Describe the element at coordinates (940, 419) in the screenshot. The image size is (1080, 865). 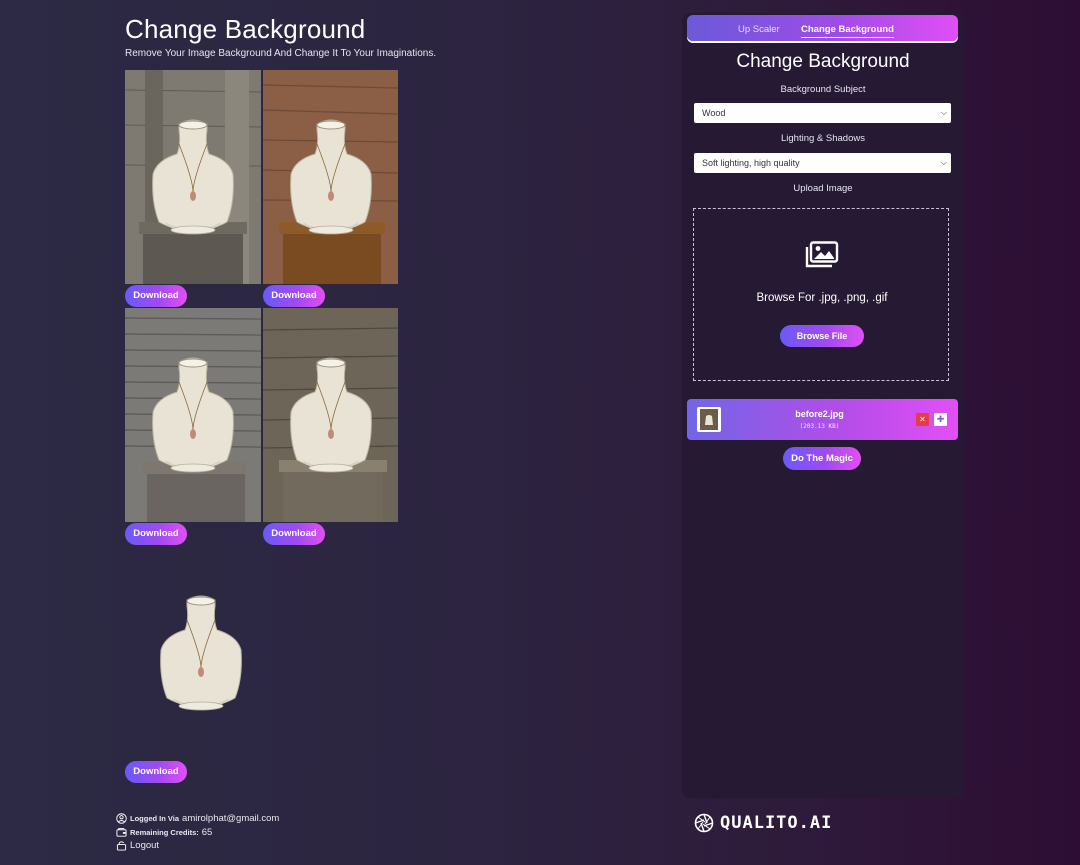
I see `plus-icon: ✚` at that location.